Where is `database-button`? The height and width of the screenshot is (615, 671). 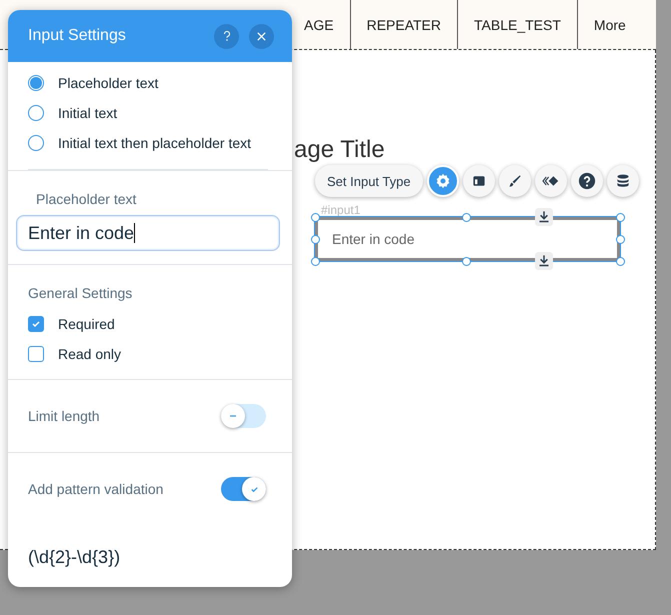 database-button is located at coordinates (622, 181).